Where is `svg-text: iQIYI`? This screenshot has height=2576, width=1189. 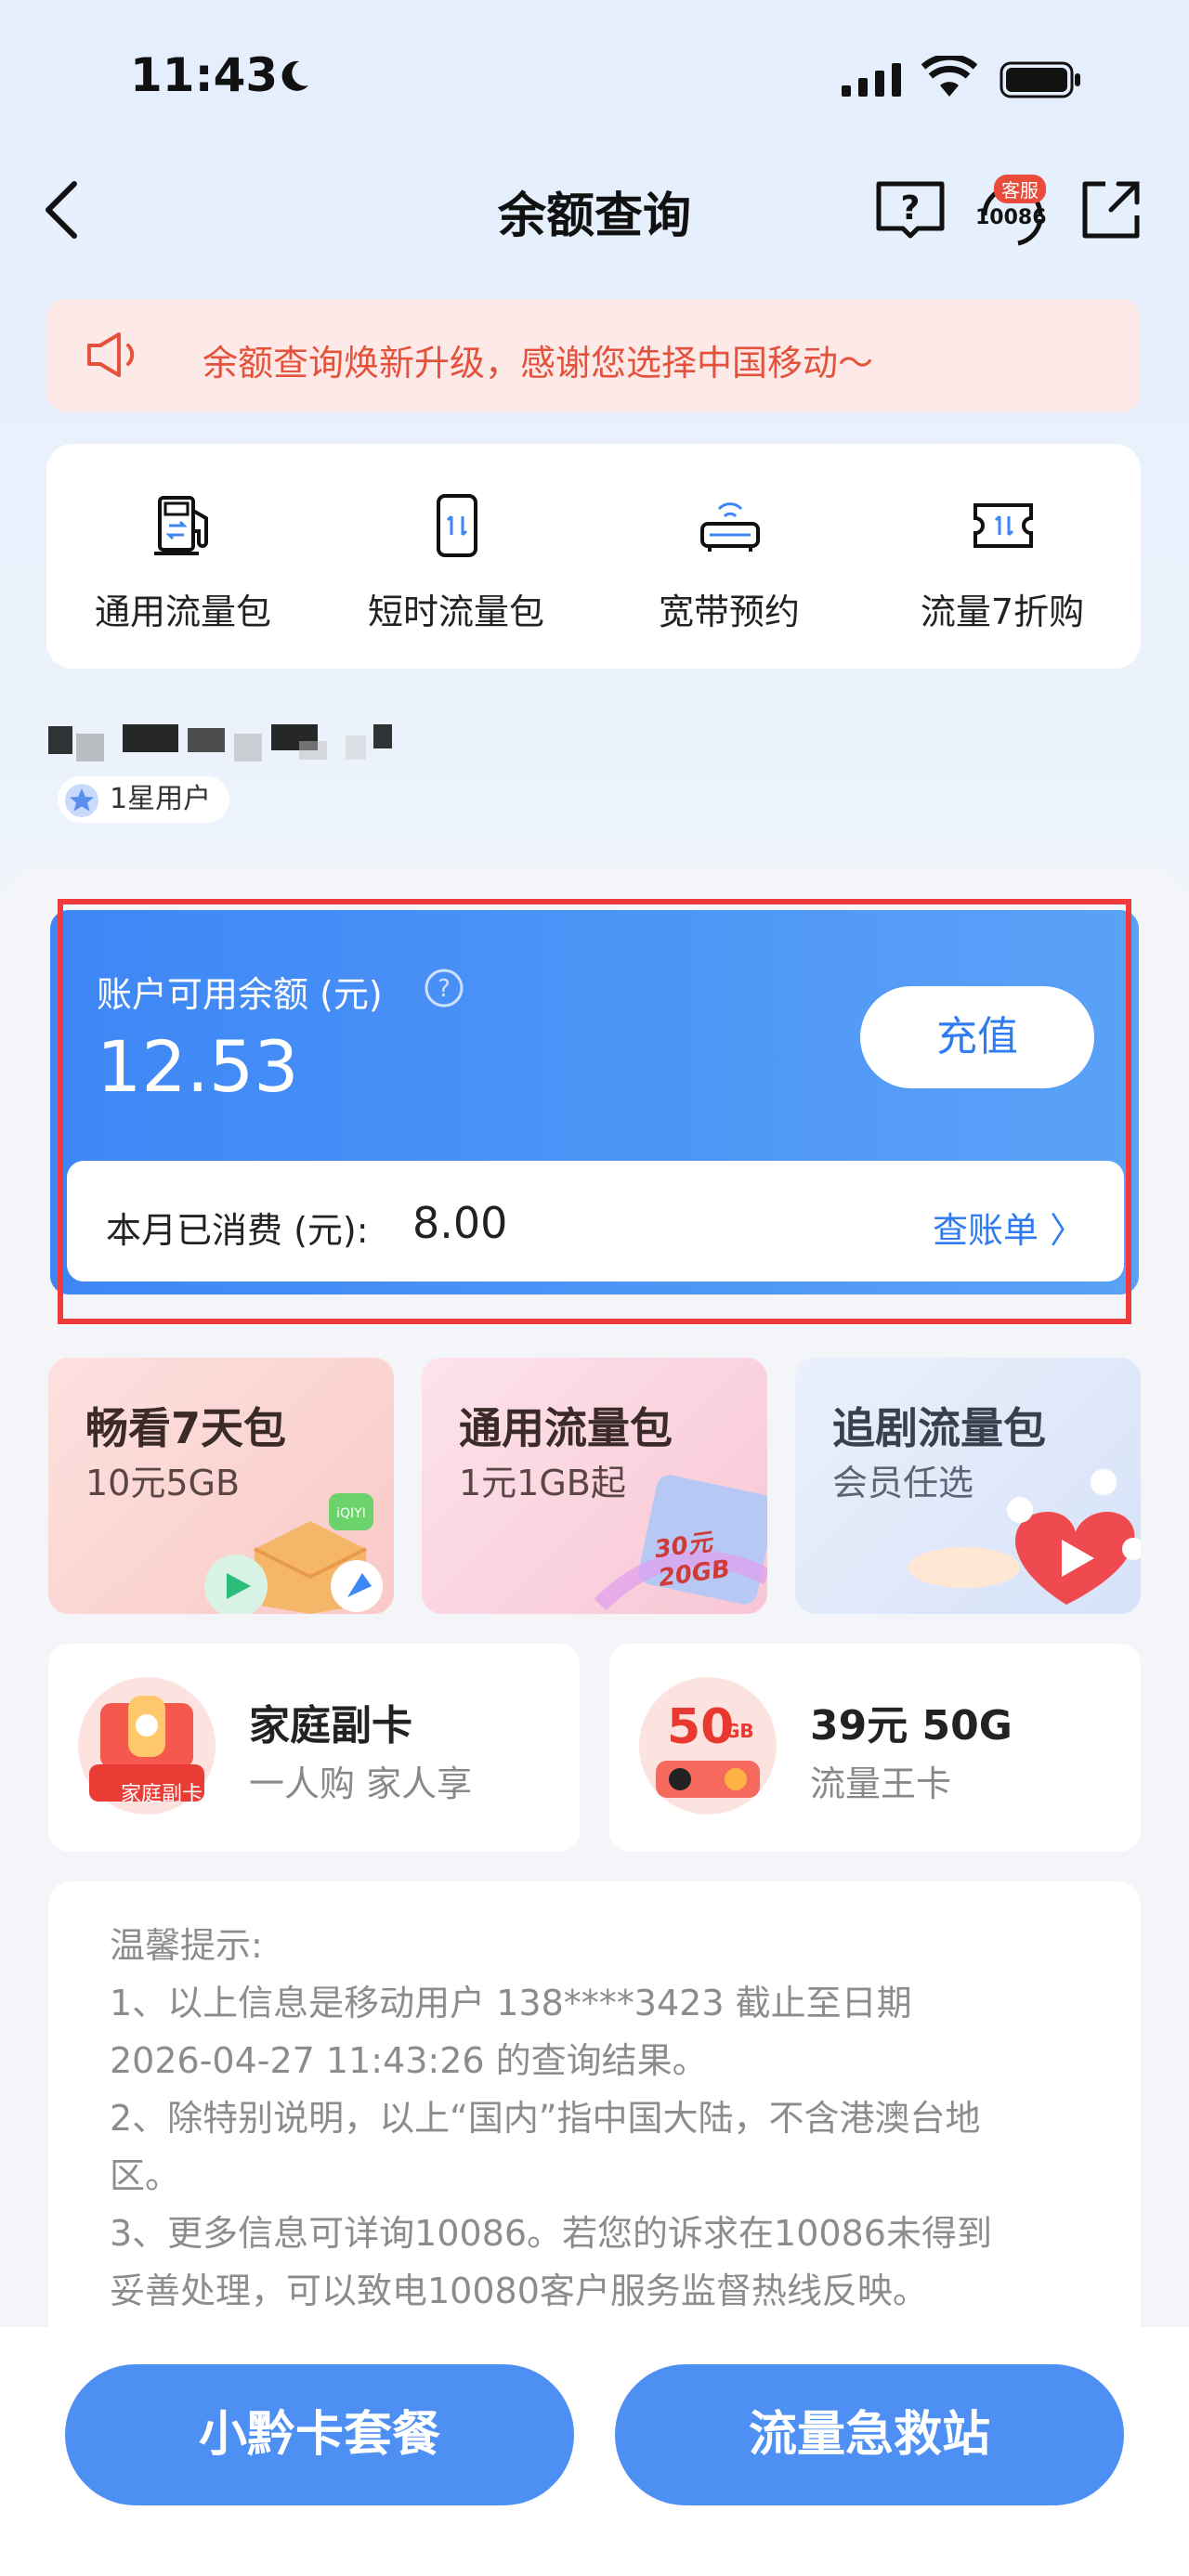 svg-text: iQIYI is located at coordinates (351, 1513).